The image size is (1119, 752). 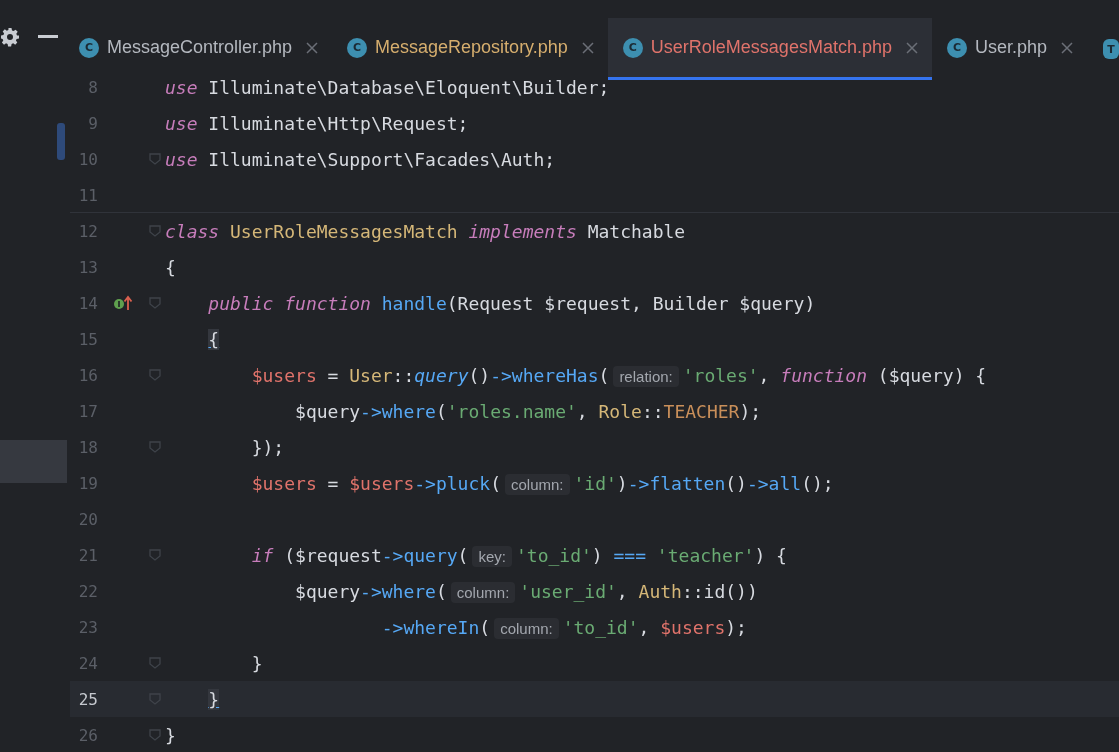 I want to click on settings-icon, so click(x=10, y=37).